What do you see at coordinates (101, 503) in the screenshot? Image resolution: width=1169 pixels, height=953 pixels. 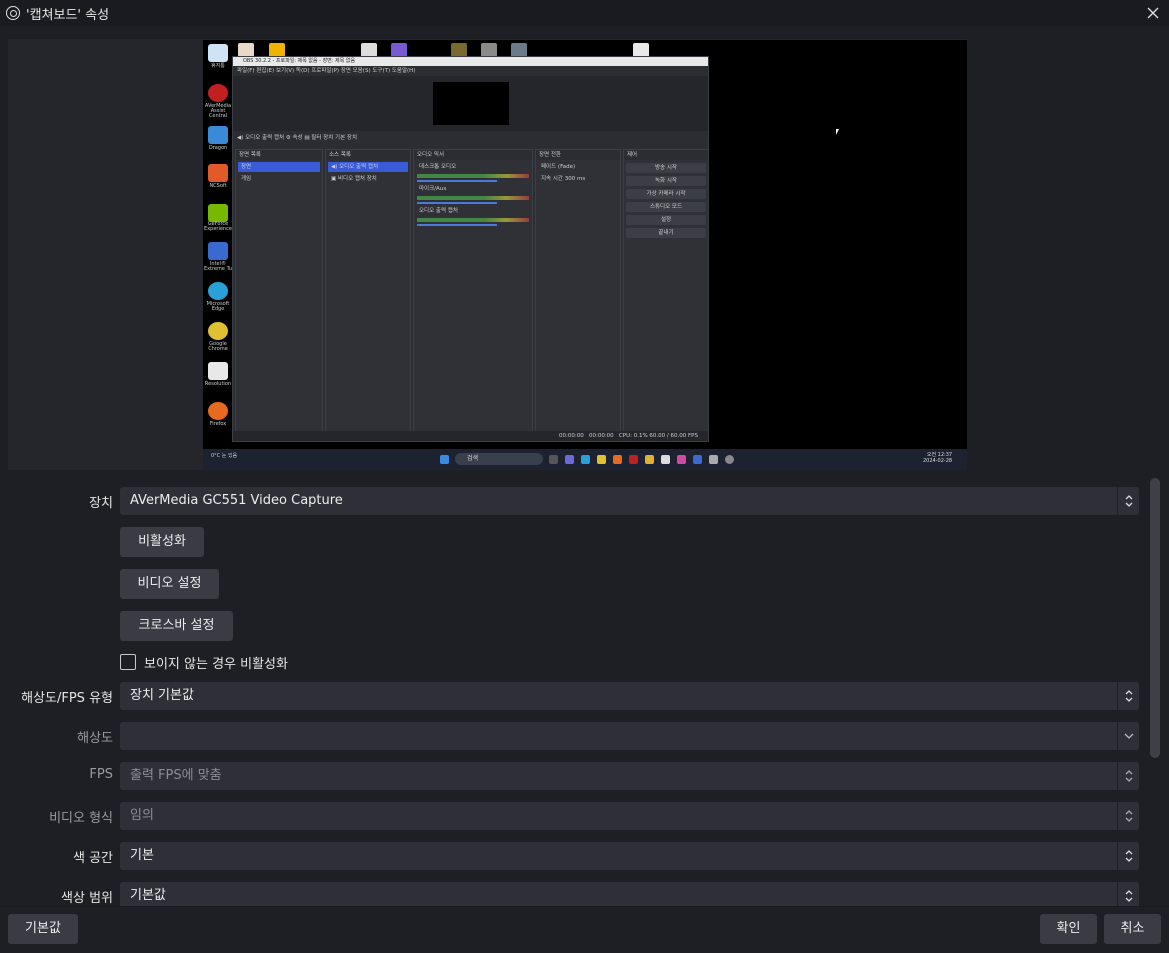 I see `device-label: 장치` at bounding box center [101, 503].